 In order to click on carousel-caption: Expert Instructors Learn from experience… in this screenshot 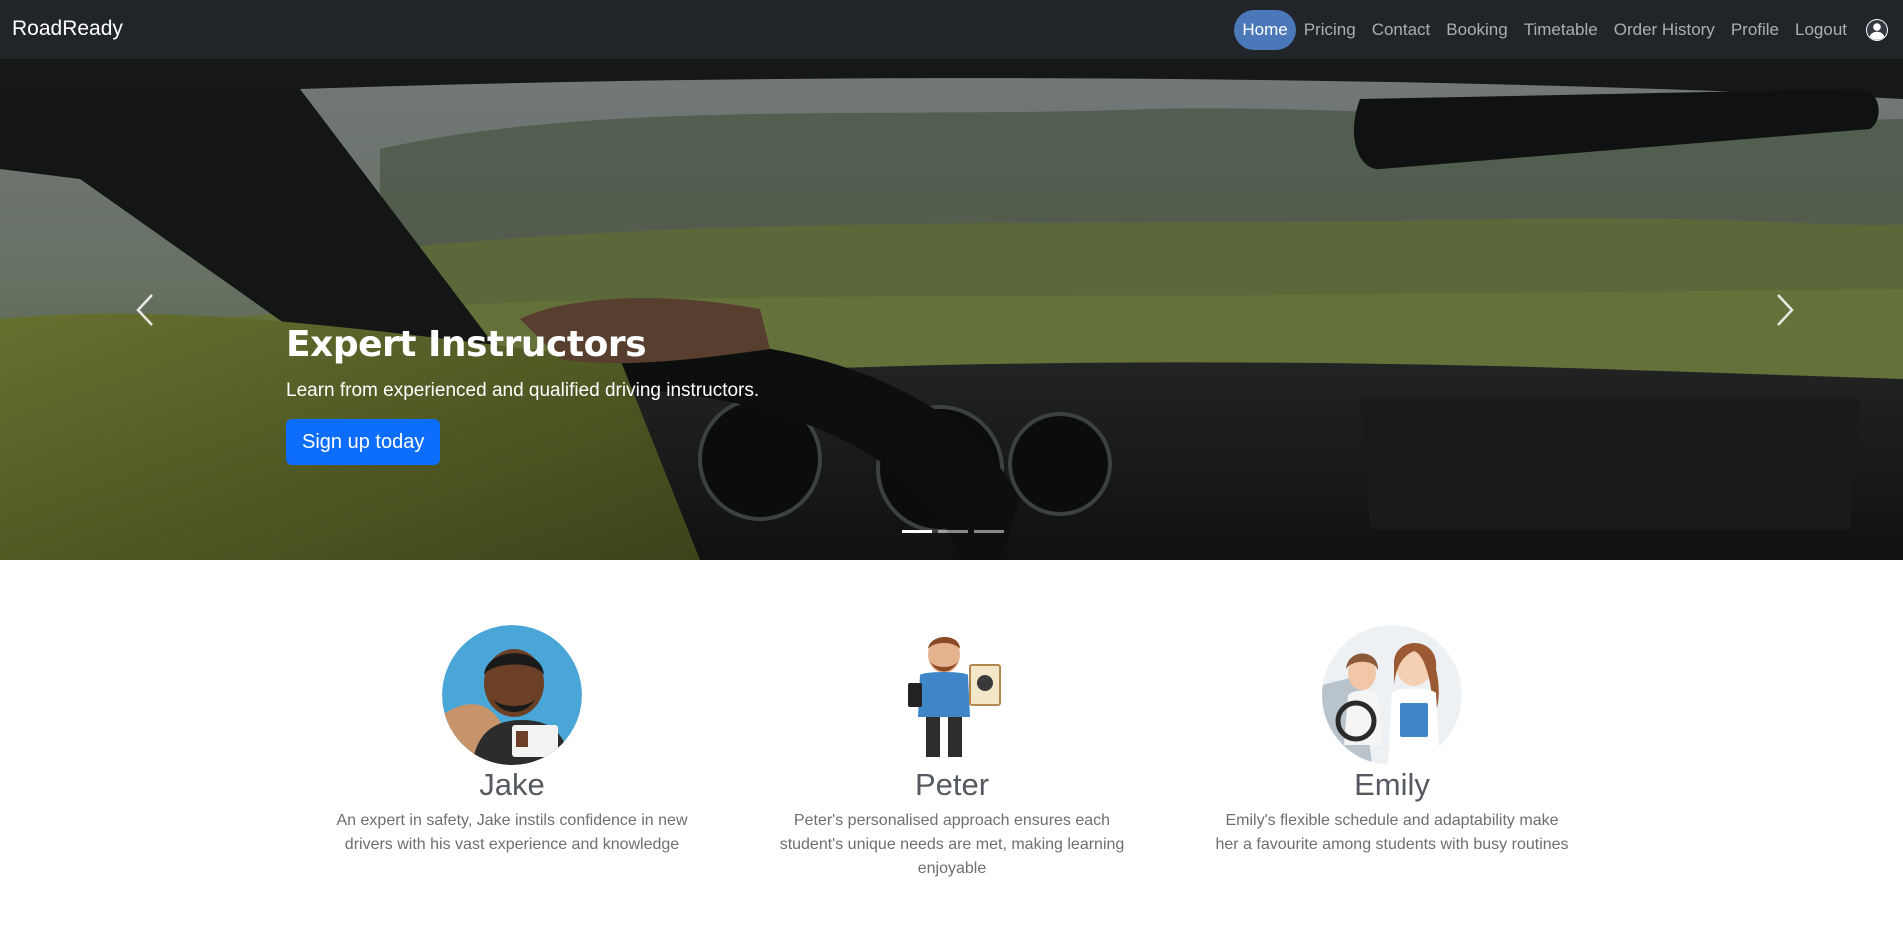, I will do `click(522, 394)`.